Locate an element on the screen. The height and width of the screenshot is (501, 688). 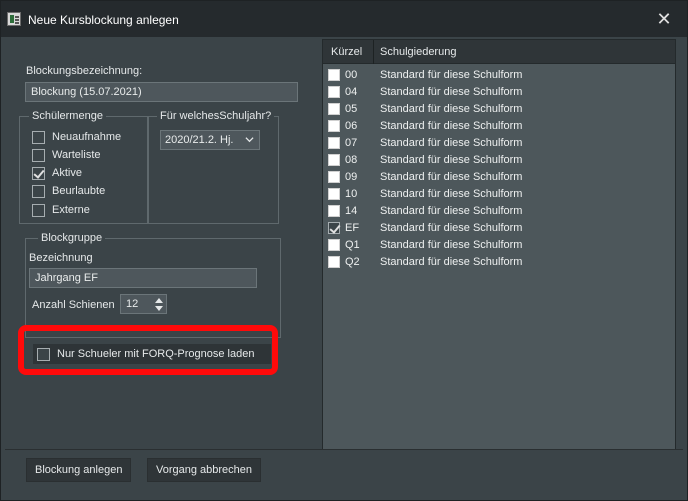
option-label: Externe is located at coordinates (71, 210).